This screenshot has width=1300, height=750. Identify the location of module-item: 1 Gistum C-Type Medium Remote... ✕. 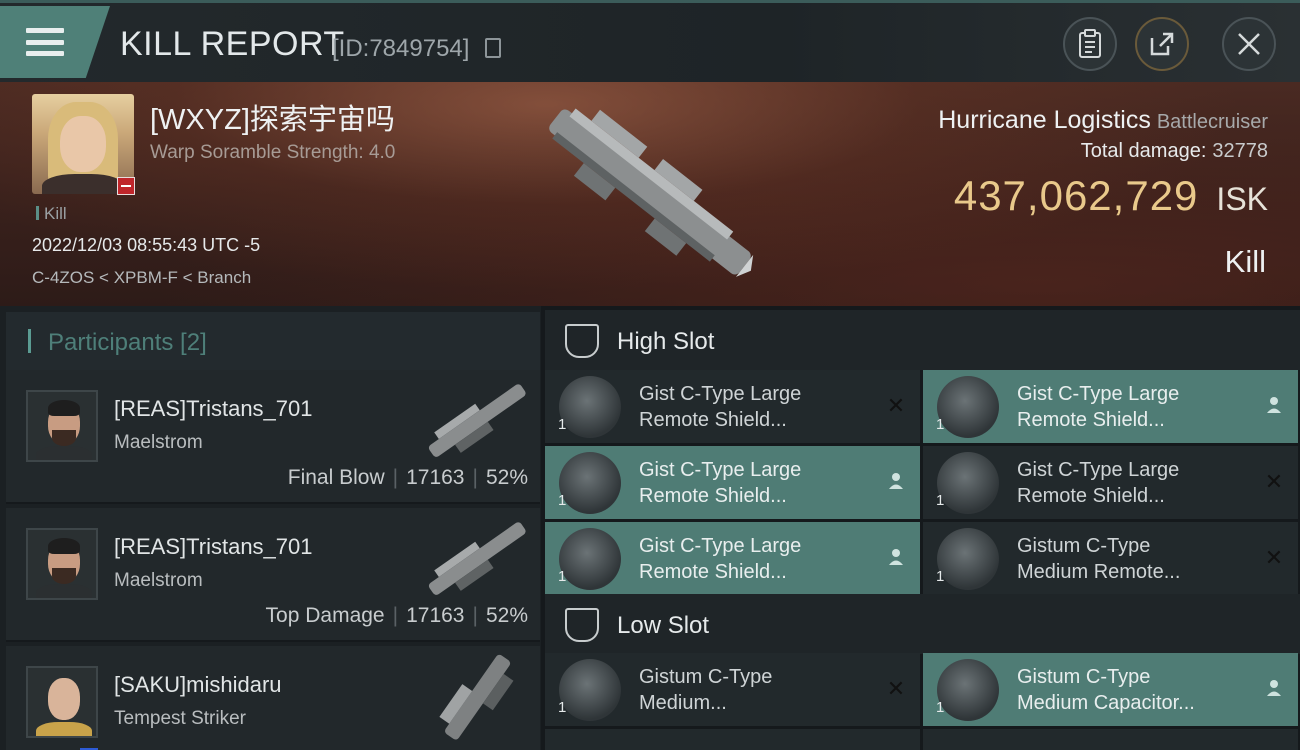
(1110, 558).